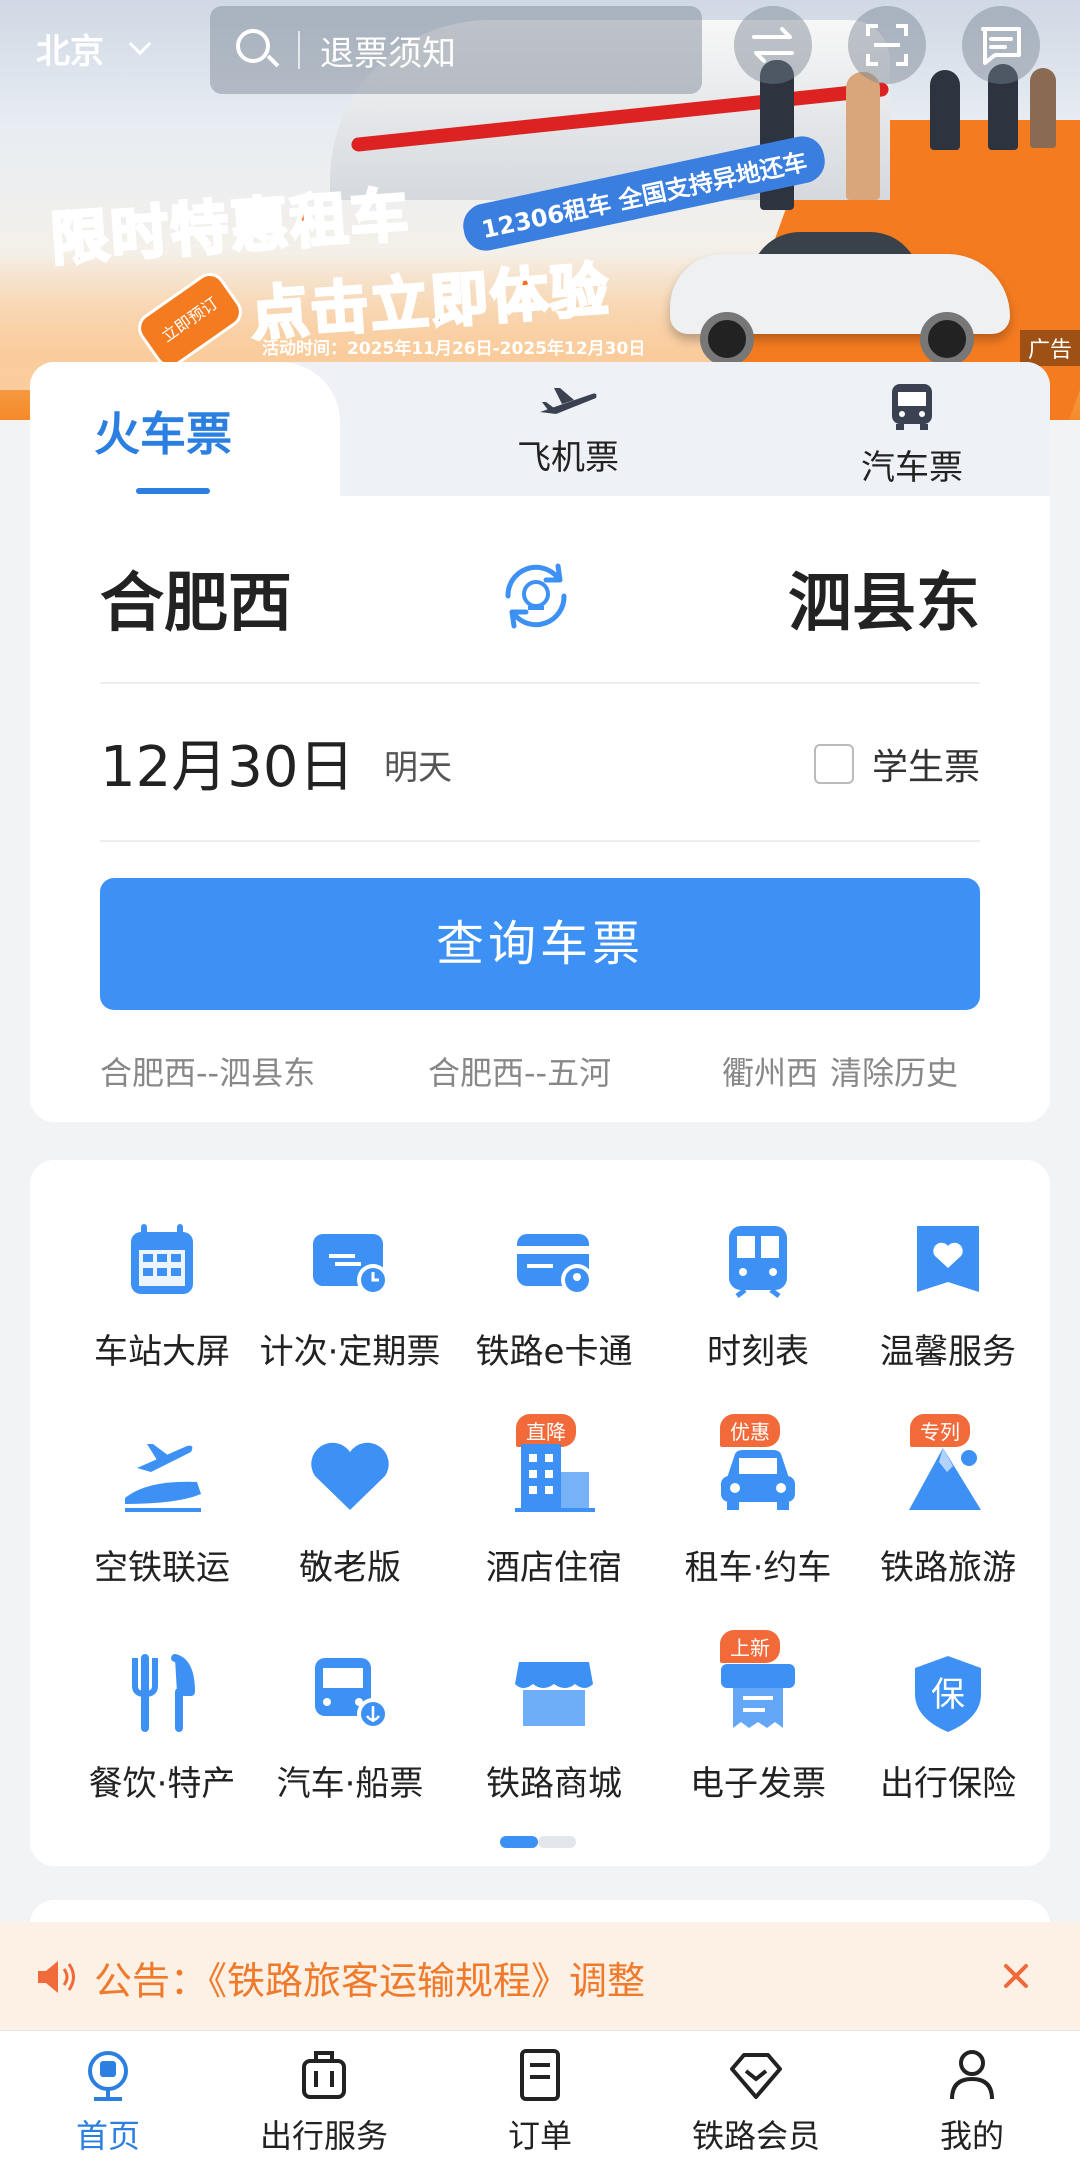  What do you see at coordinates (162, 1306) in the screenshot?
I see `service-station-screen: 车站大屏` at bounding box center [162, 1306].